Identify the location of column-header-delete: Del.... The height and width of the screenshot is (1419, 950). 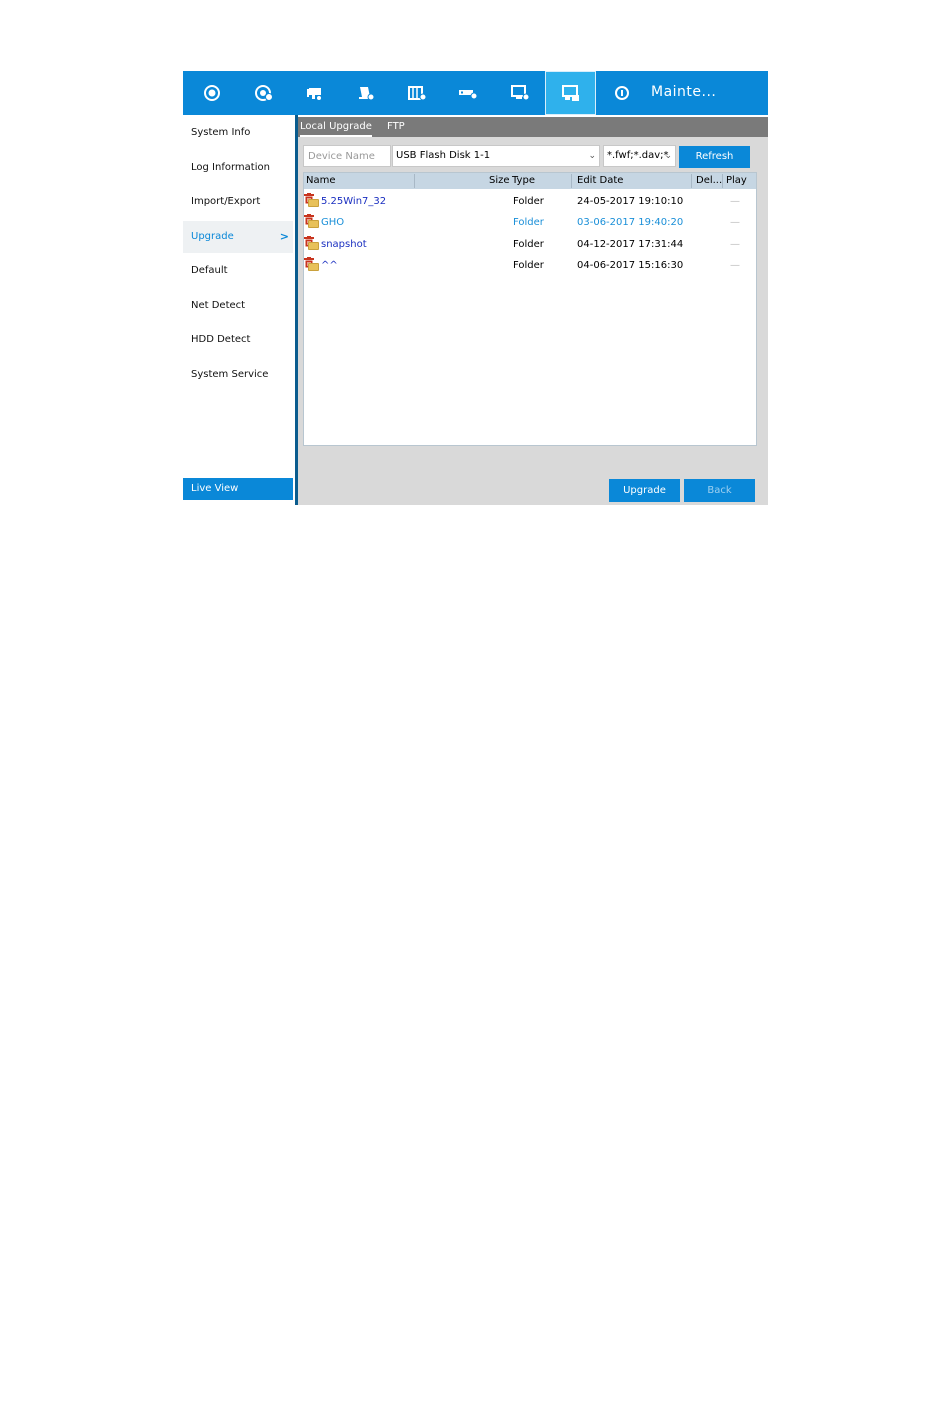
(709, 181).